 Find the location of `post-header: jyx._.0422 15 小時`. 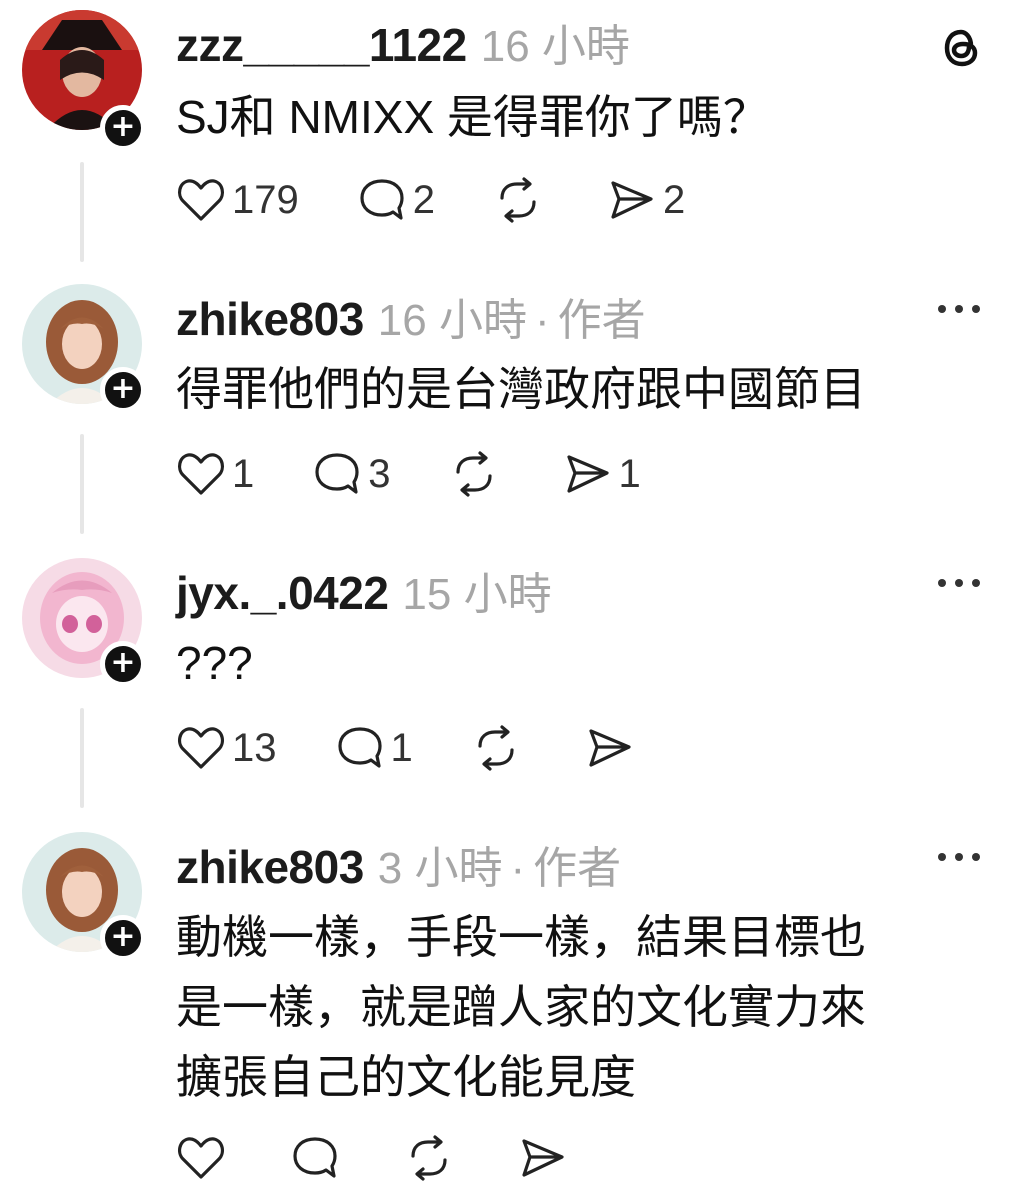

post-header: jyx._.0422 15 小時 is located at coordinates (364, 589).